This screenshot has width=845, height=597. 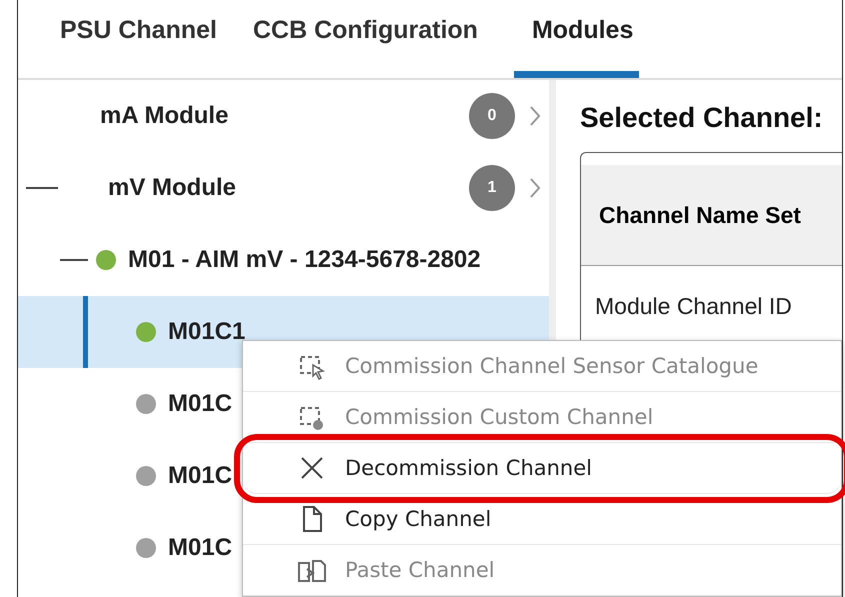 What do you see at coordinates (700, 215) in the screenshot?
I see `column-header: Channel Name Set` at bounding box center [700, 215].